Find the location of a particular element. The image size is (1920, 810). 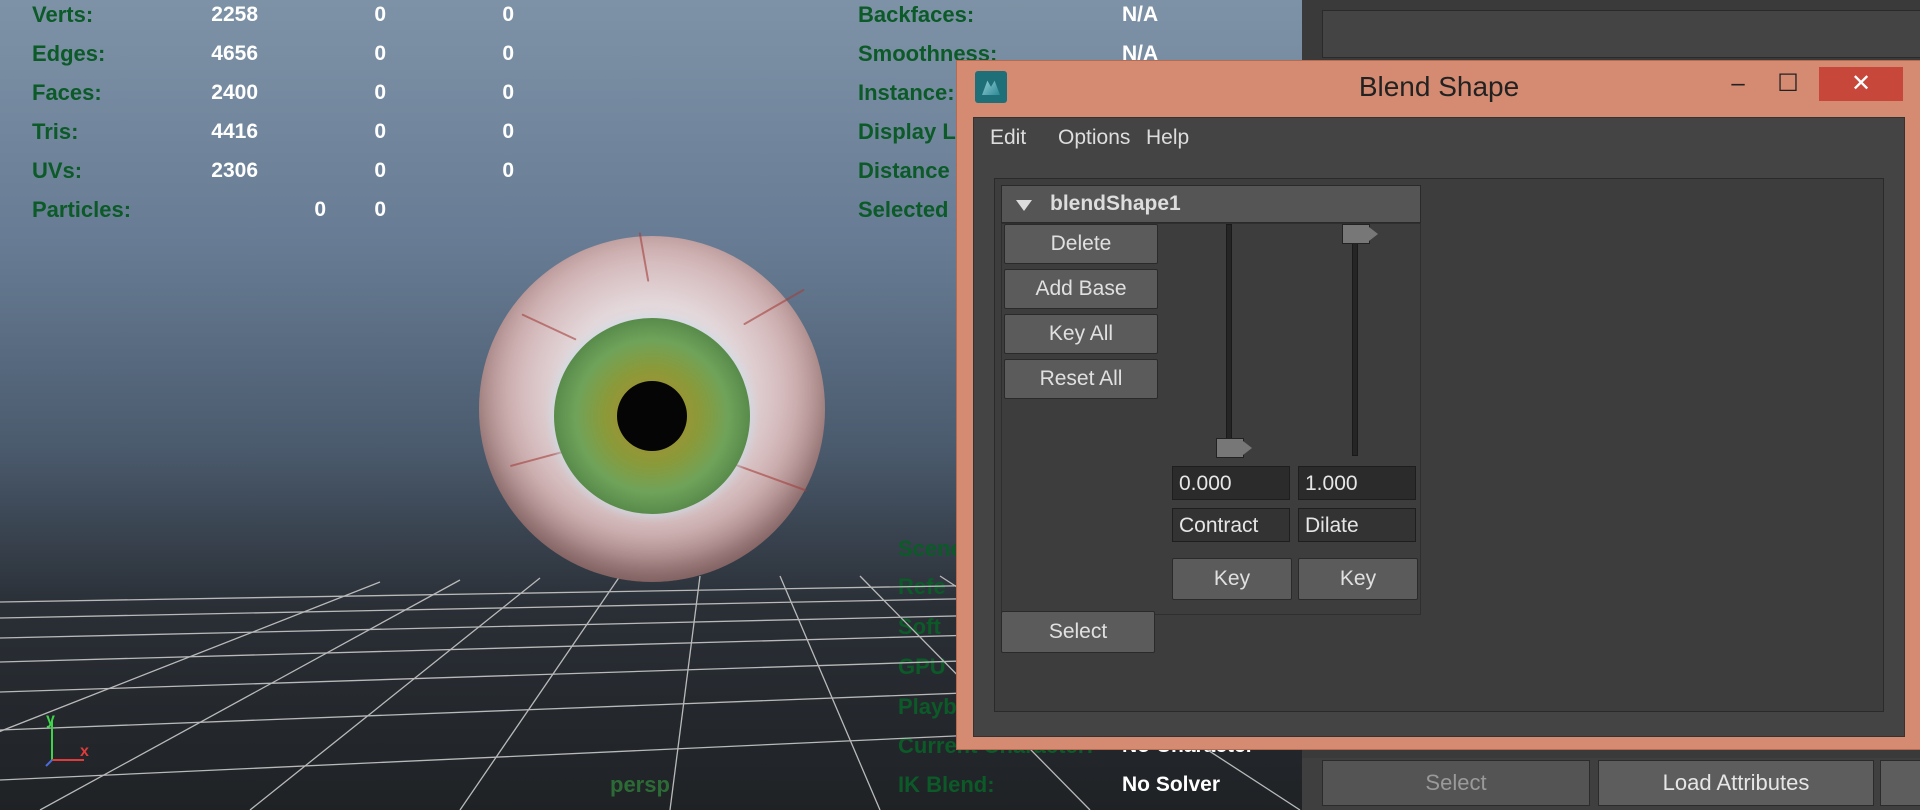

minimize-button: – is located at coordinates (1738, 84).